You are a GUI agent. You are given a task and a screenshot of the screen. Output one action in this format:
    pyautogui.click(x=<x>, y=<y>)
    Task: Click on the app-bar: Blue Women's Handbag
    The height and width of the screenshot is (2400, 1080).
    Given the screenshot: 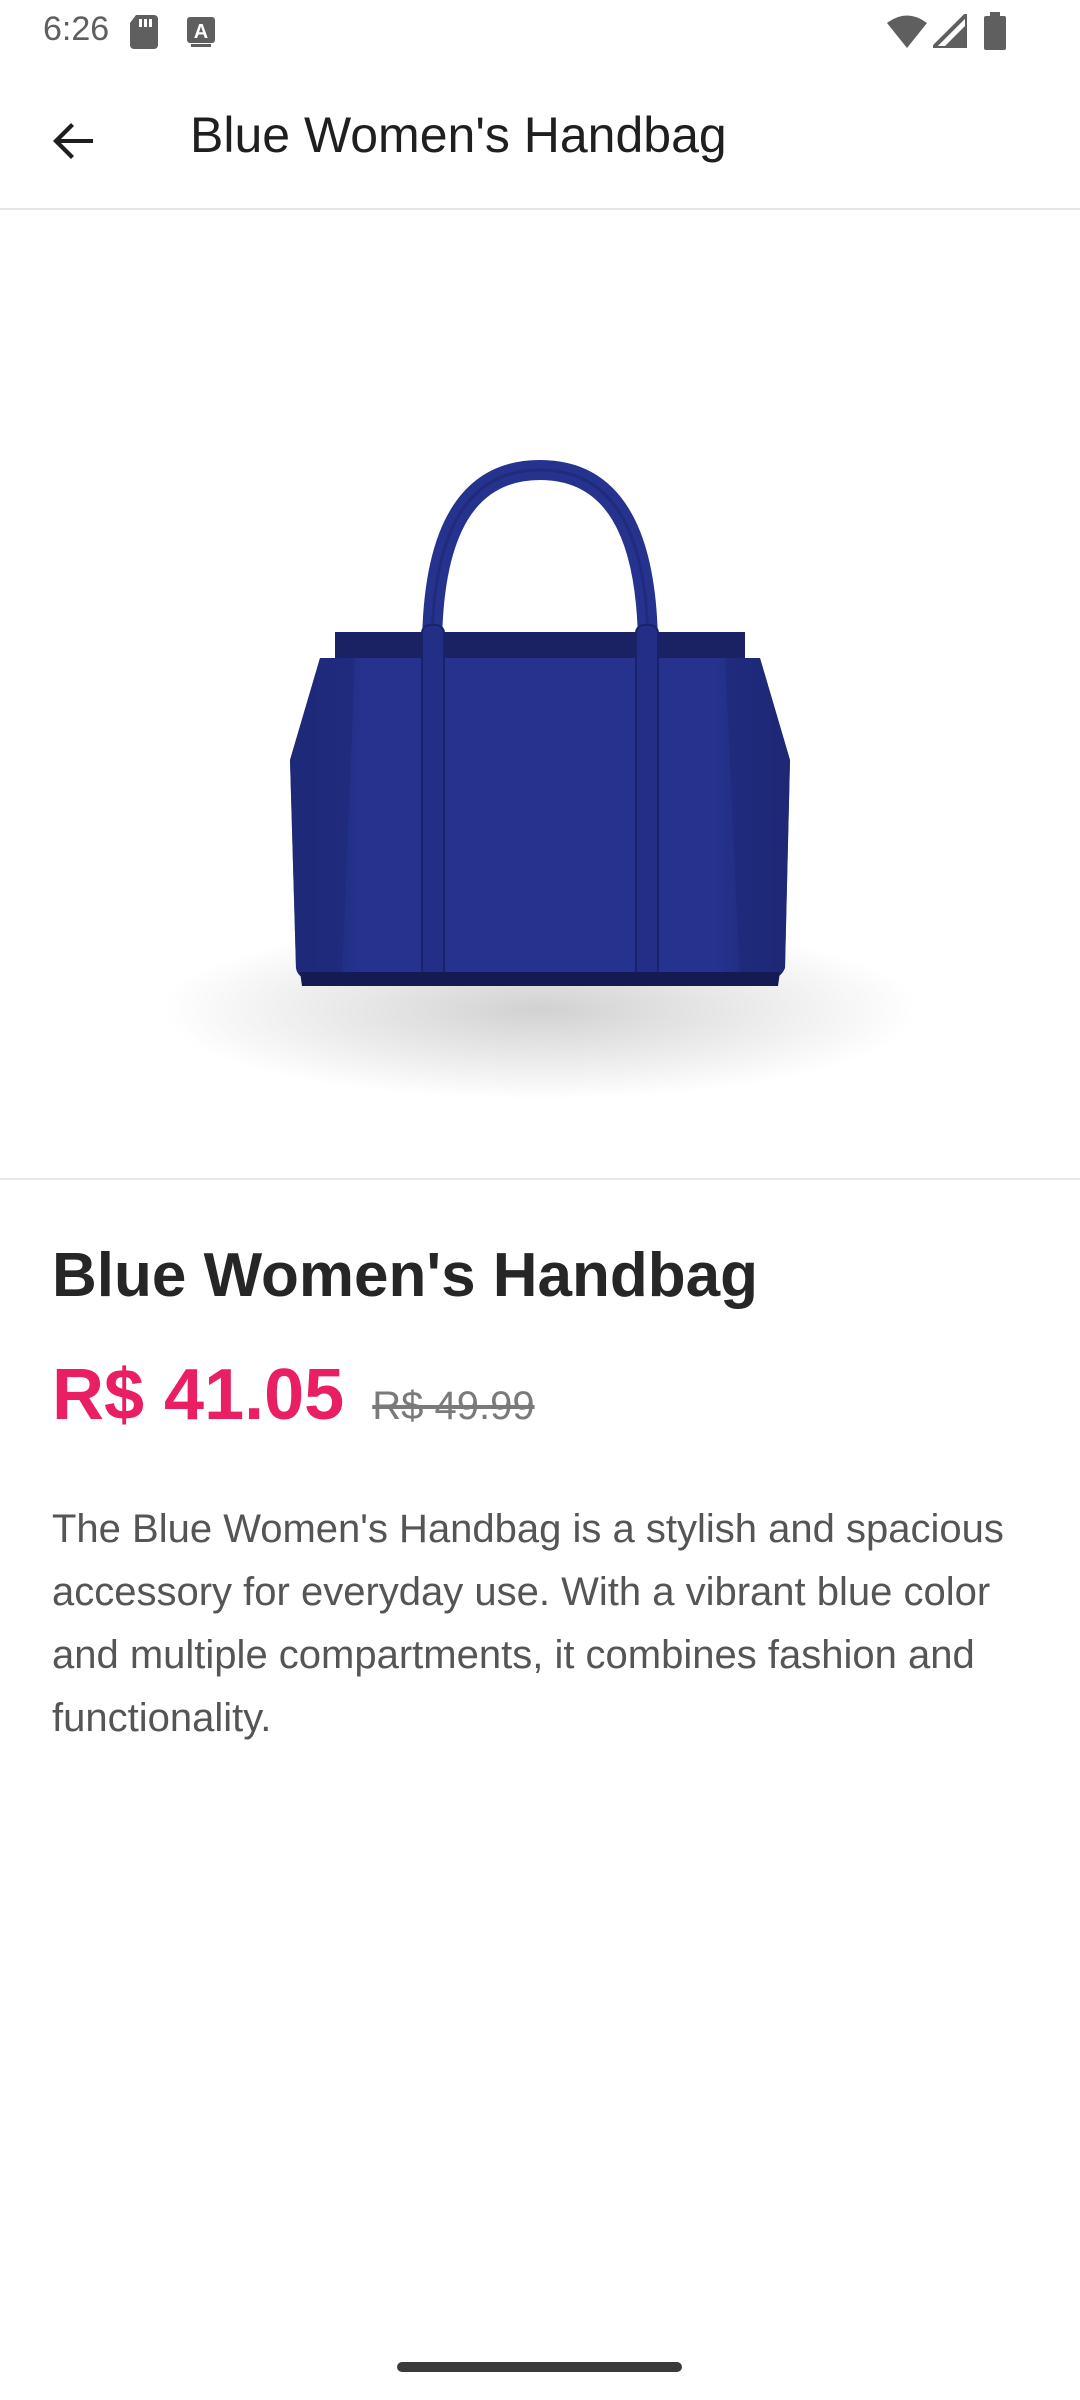 What is the action you would take?
    pyautogui.click(x=540, y=136)
    